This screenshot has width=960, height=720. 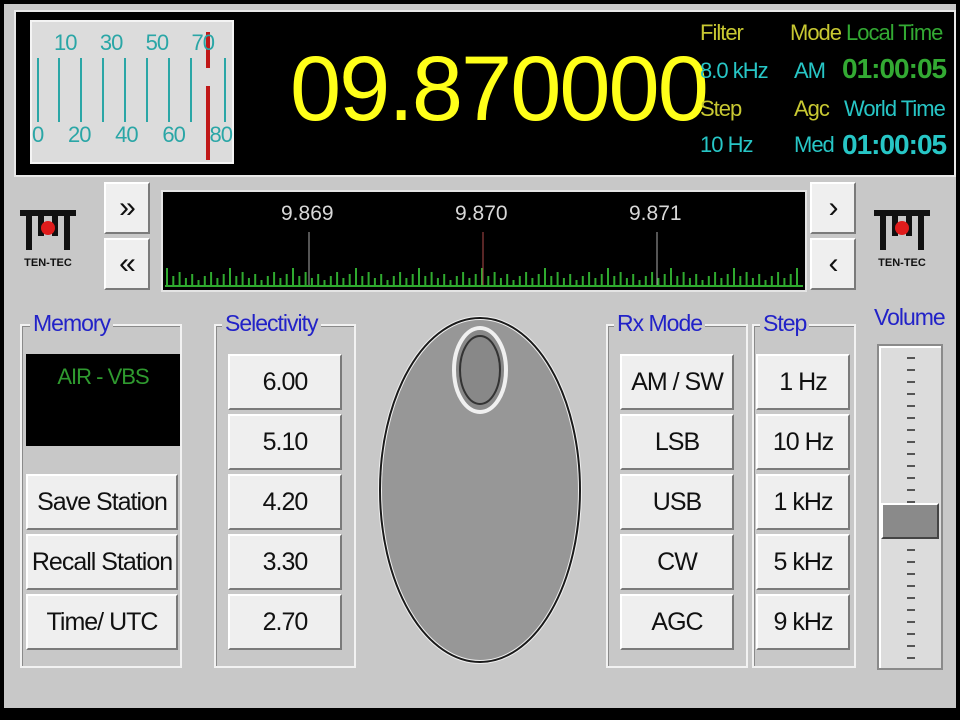 What do you see at coordinates (803, 382) in the screenshot?
I see `step-1hz-button: 1 Hz` at bounding box center [803, 382].